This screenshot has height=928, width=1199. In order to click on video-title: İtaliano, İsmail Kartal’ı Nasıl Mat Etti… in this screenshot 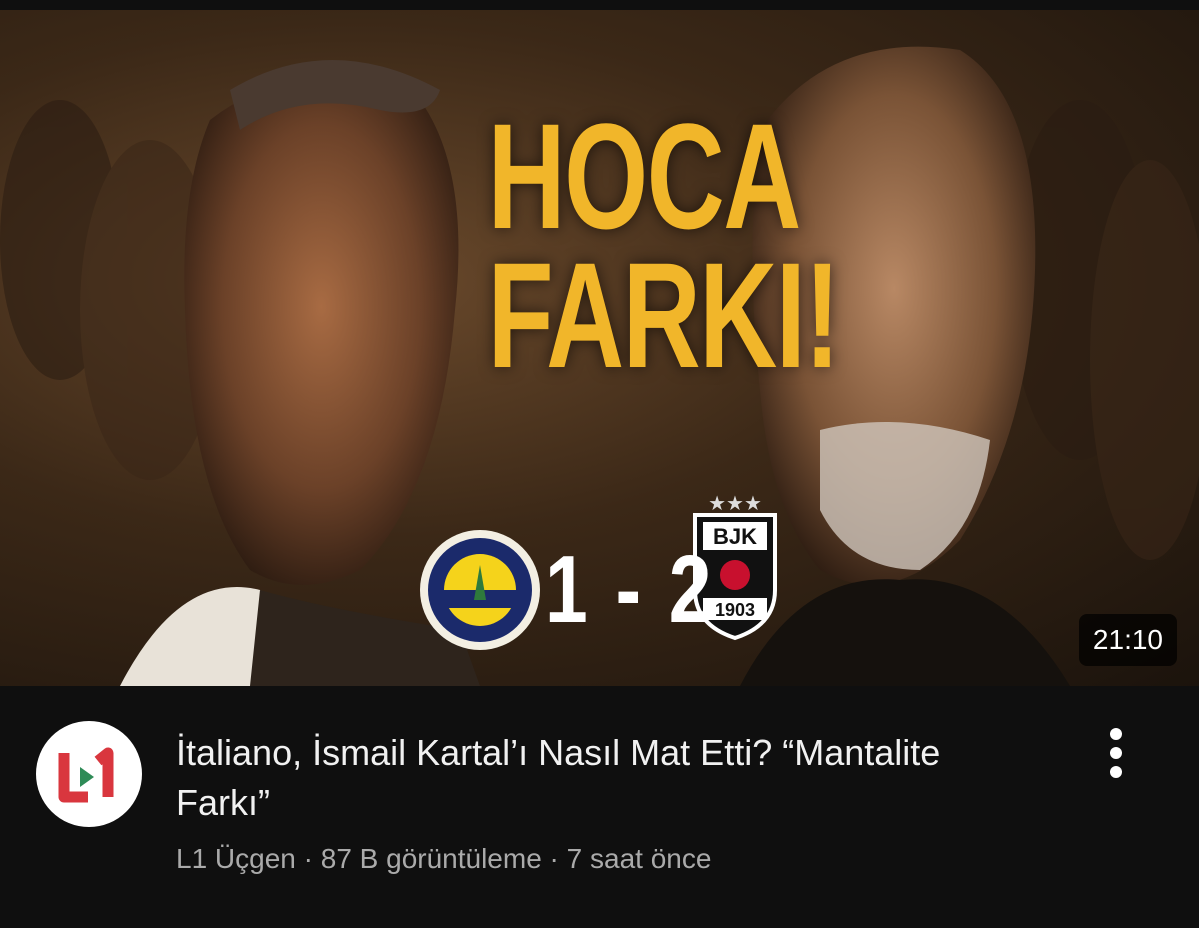, I will do `click(596, 778)`.